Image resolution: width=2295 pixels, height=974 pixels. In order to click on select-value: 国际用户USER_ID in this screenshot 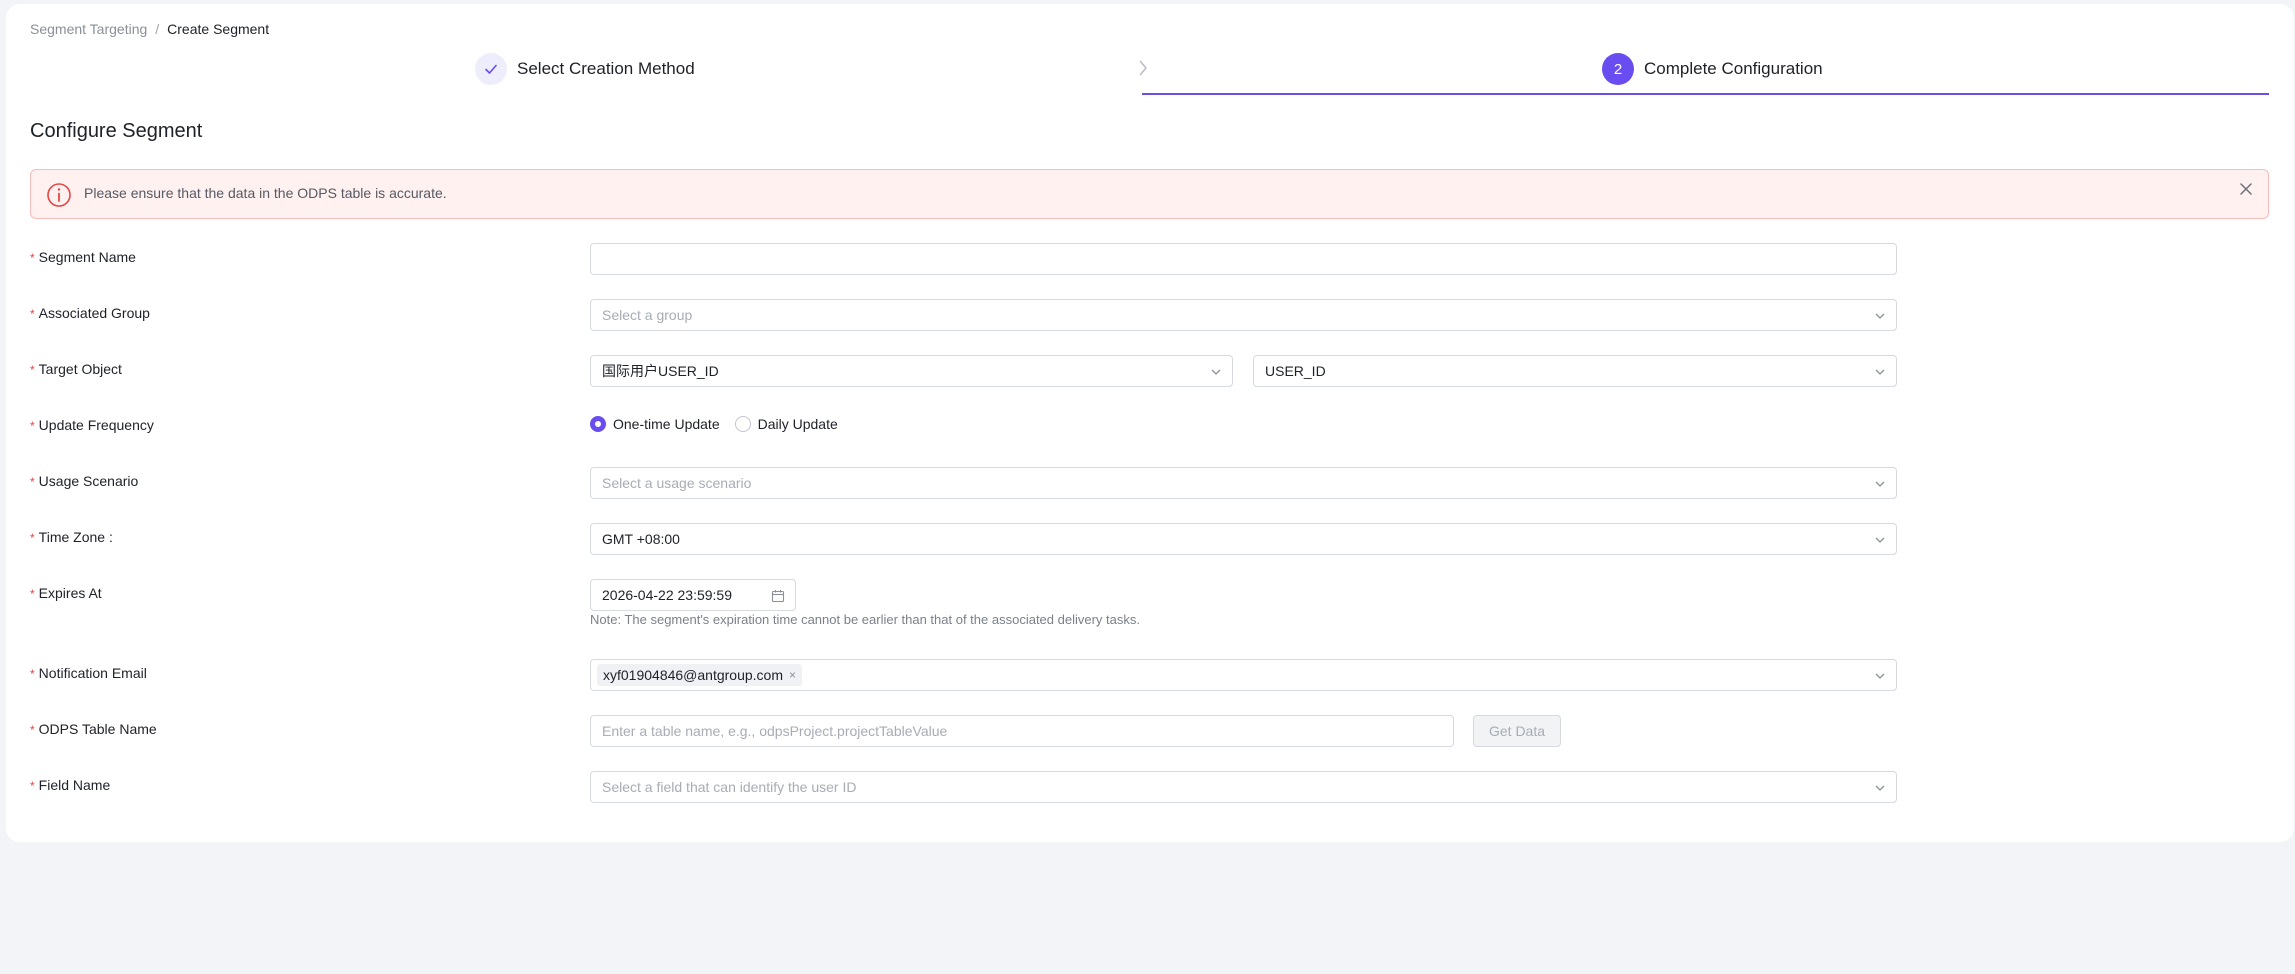, I will do `click(660, 371)`.